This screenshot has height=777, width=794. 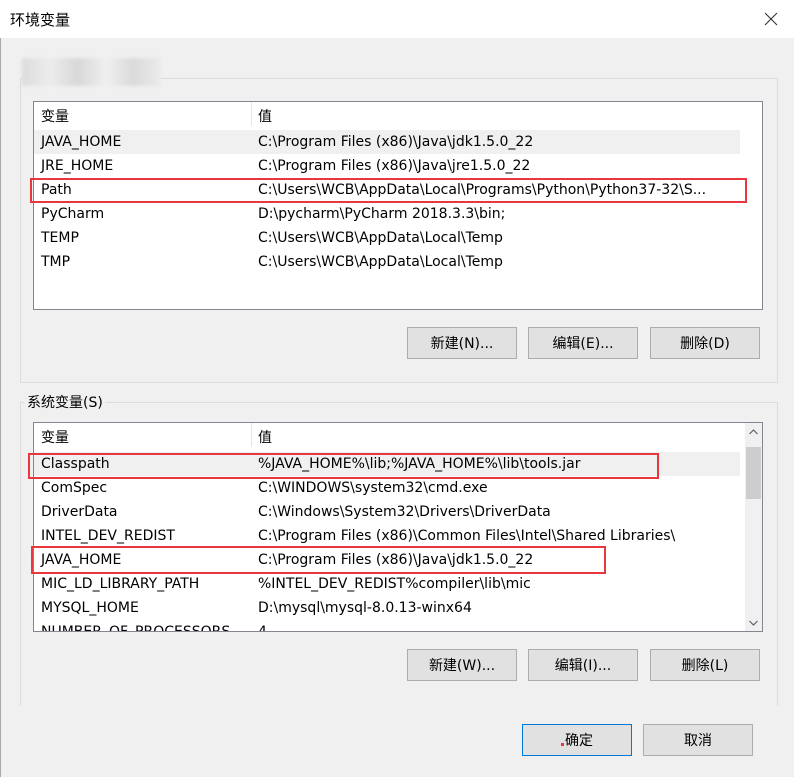 I want to click on close-icon, so click(x=771, y=19).